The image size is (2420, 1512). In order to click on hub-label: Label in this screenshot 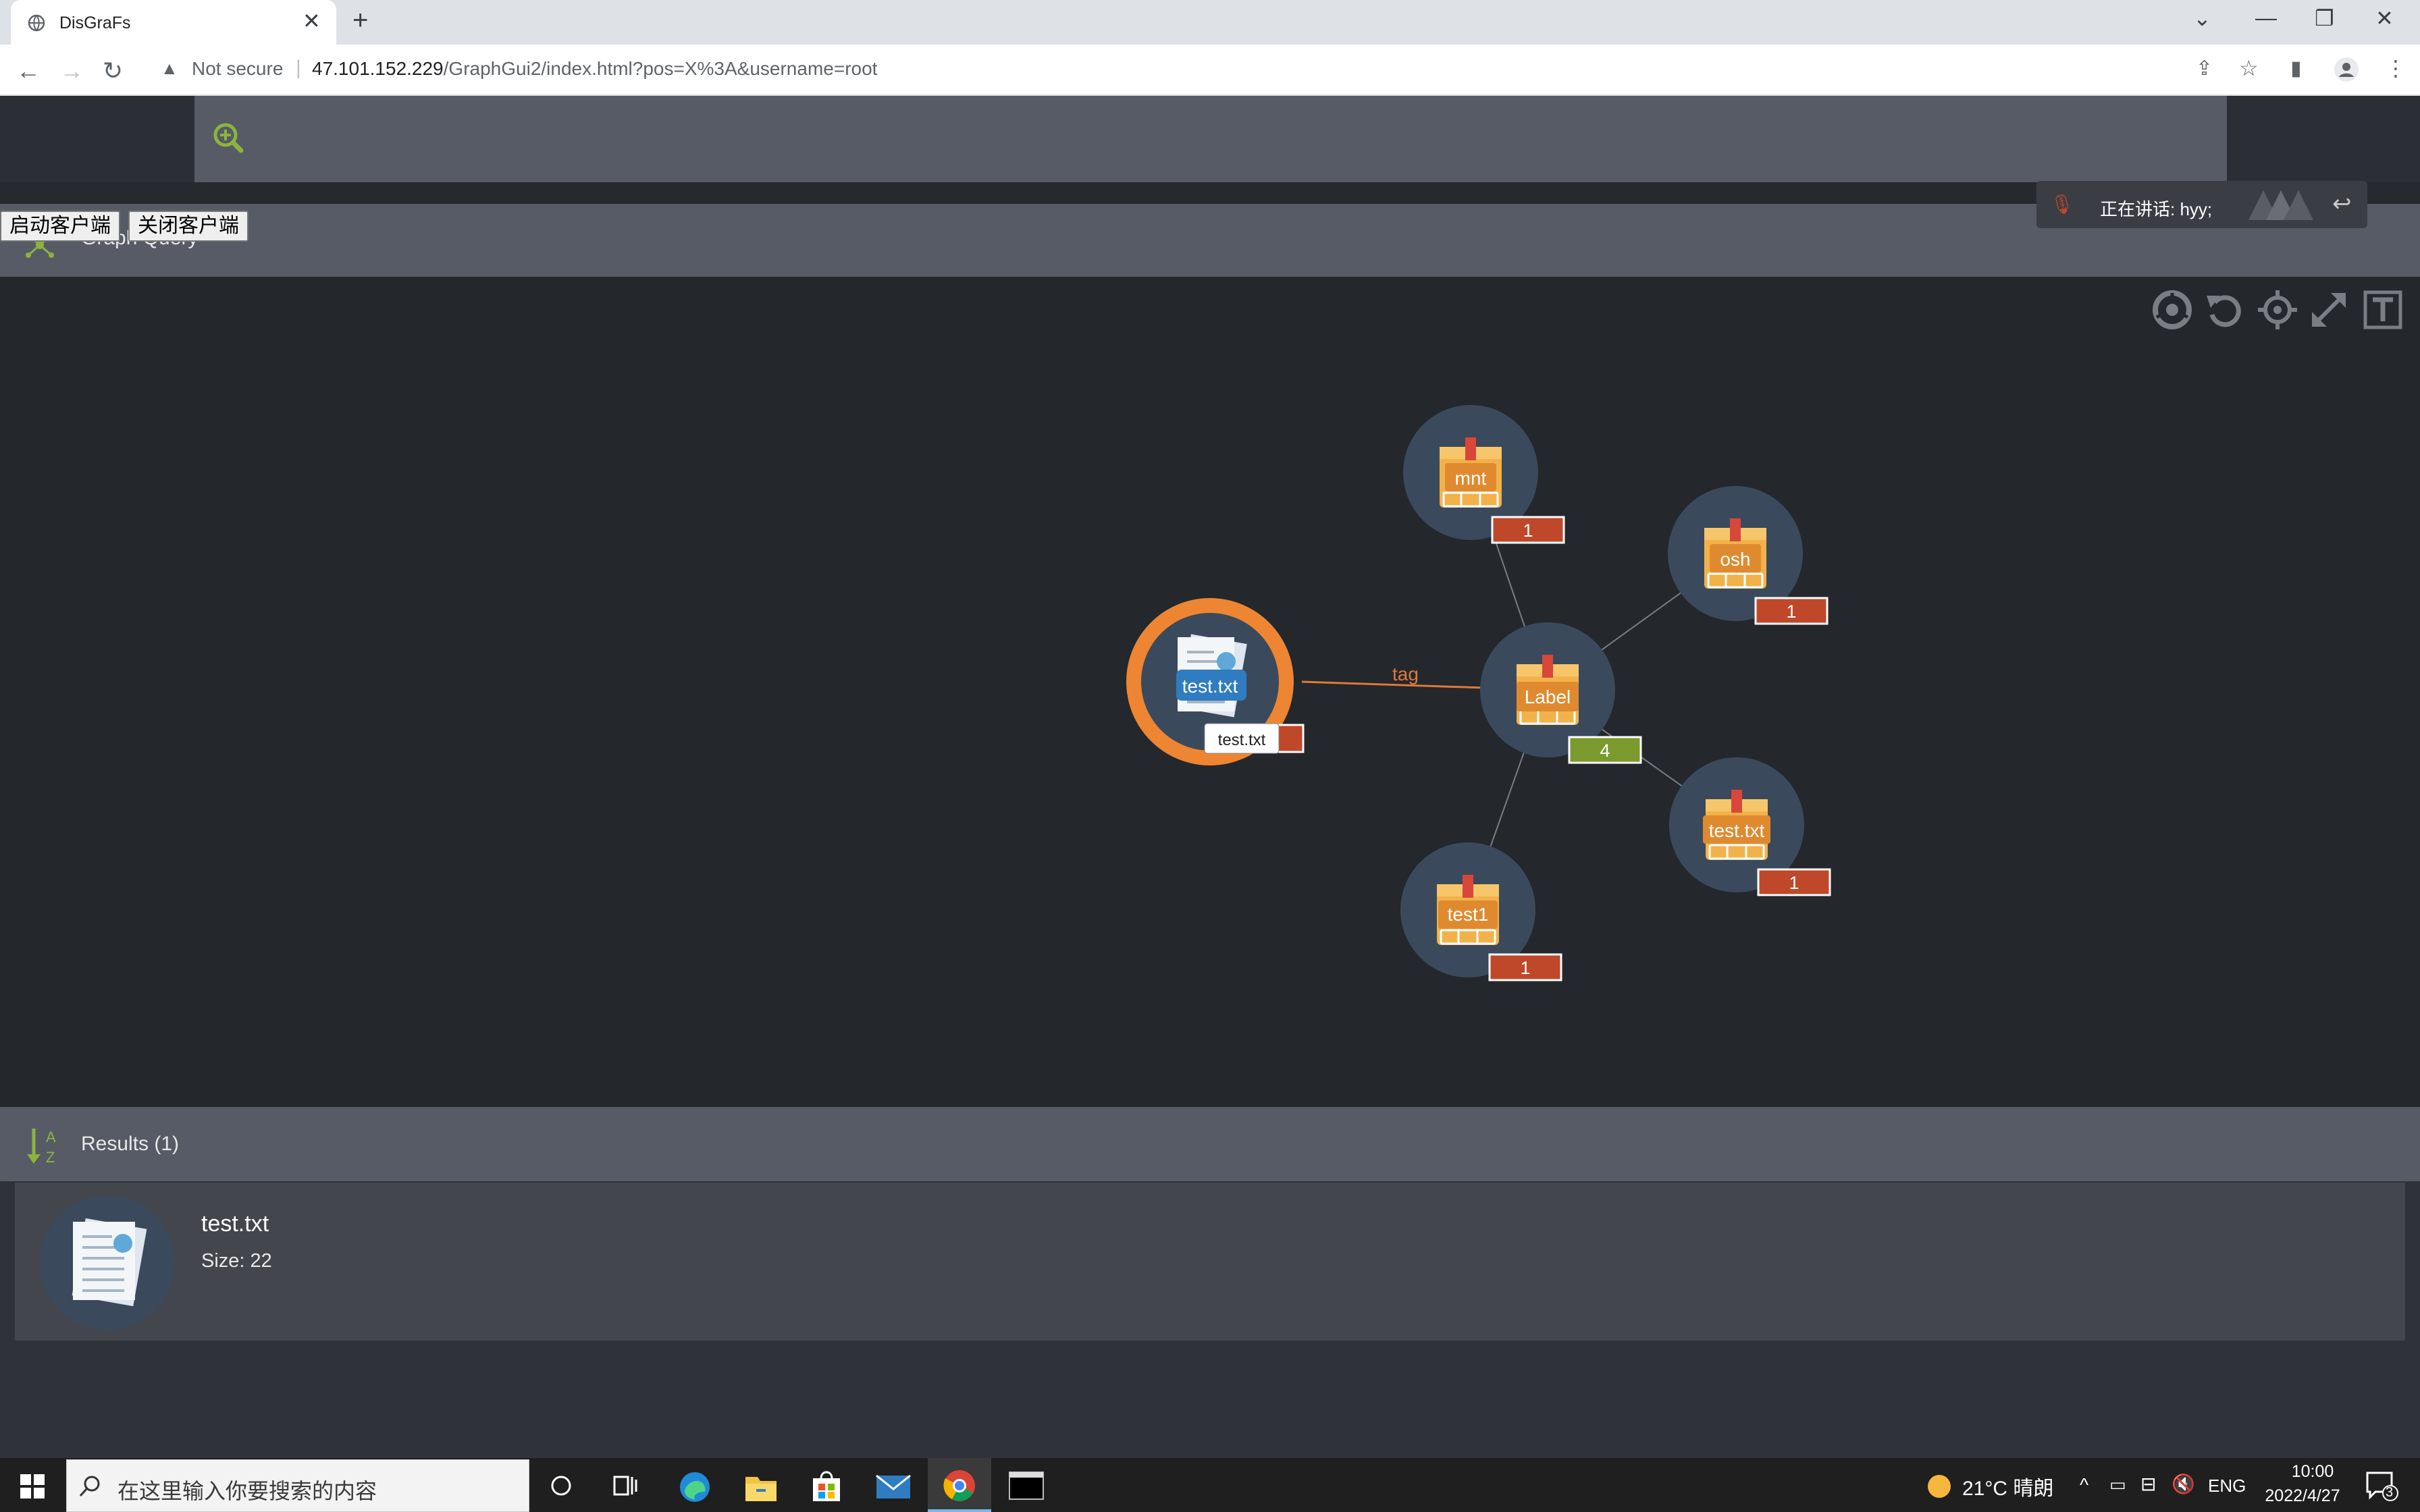, I will do `click(1548, 696)`.